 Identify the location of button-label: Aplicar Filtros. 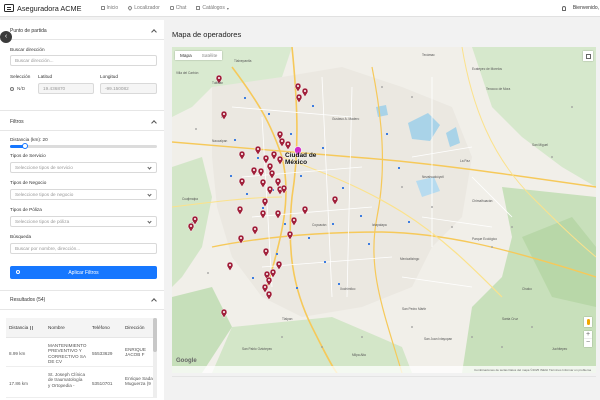
(83, 272).